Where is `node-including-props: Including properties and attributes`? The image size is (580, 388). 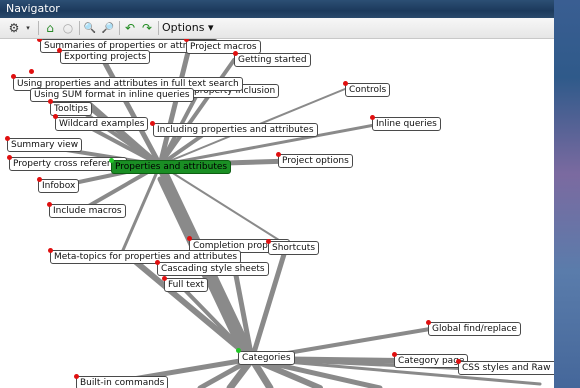 node-including-props: Including properties and attributes is located at coordinates (235, 130).